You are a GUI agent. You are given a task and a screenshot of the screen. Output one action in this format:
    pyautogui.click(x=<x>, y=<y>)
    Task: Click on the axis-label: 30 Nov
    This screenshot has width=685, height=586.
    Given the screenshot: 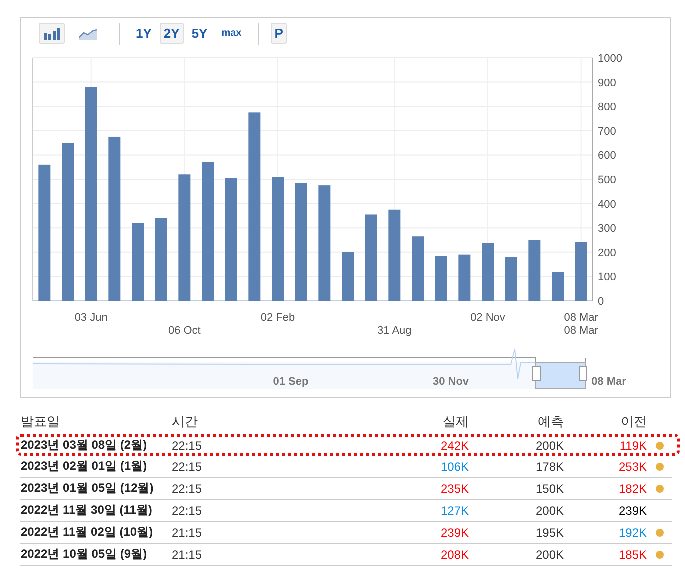 What is the action you would take?
    pyautogui.click(x=451, y=382)
    